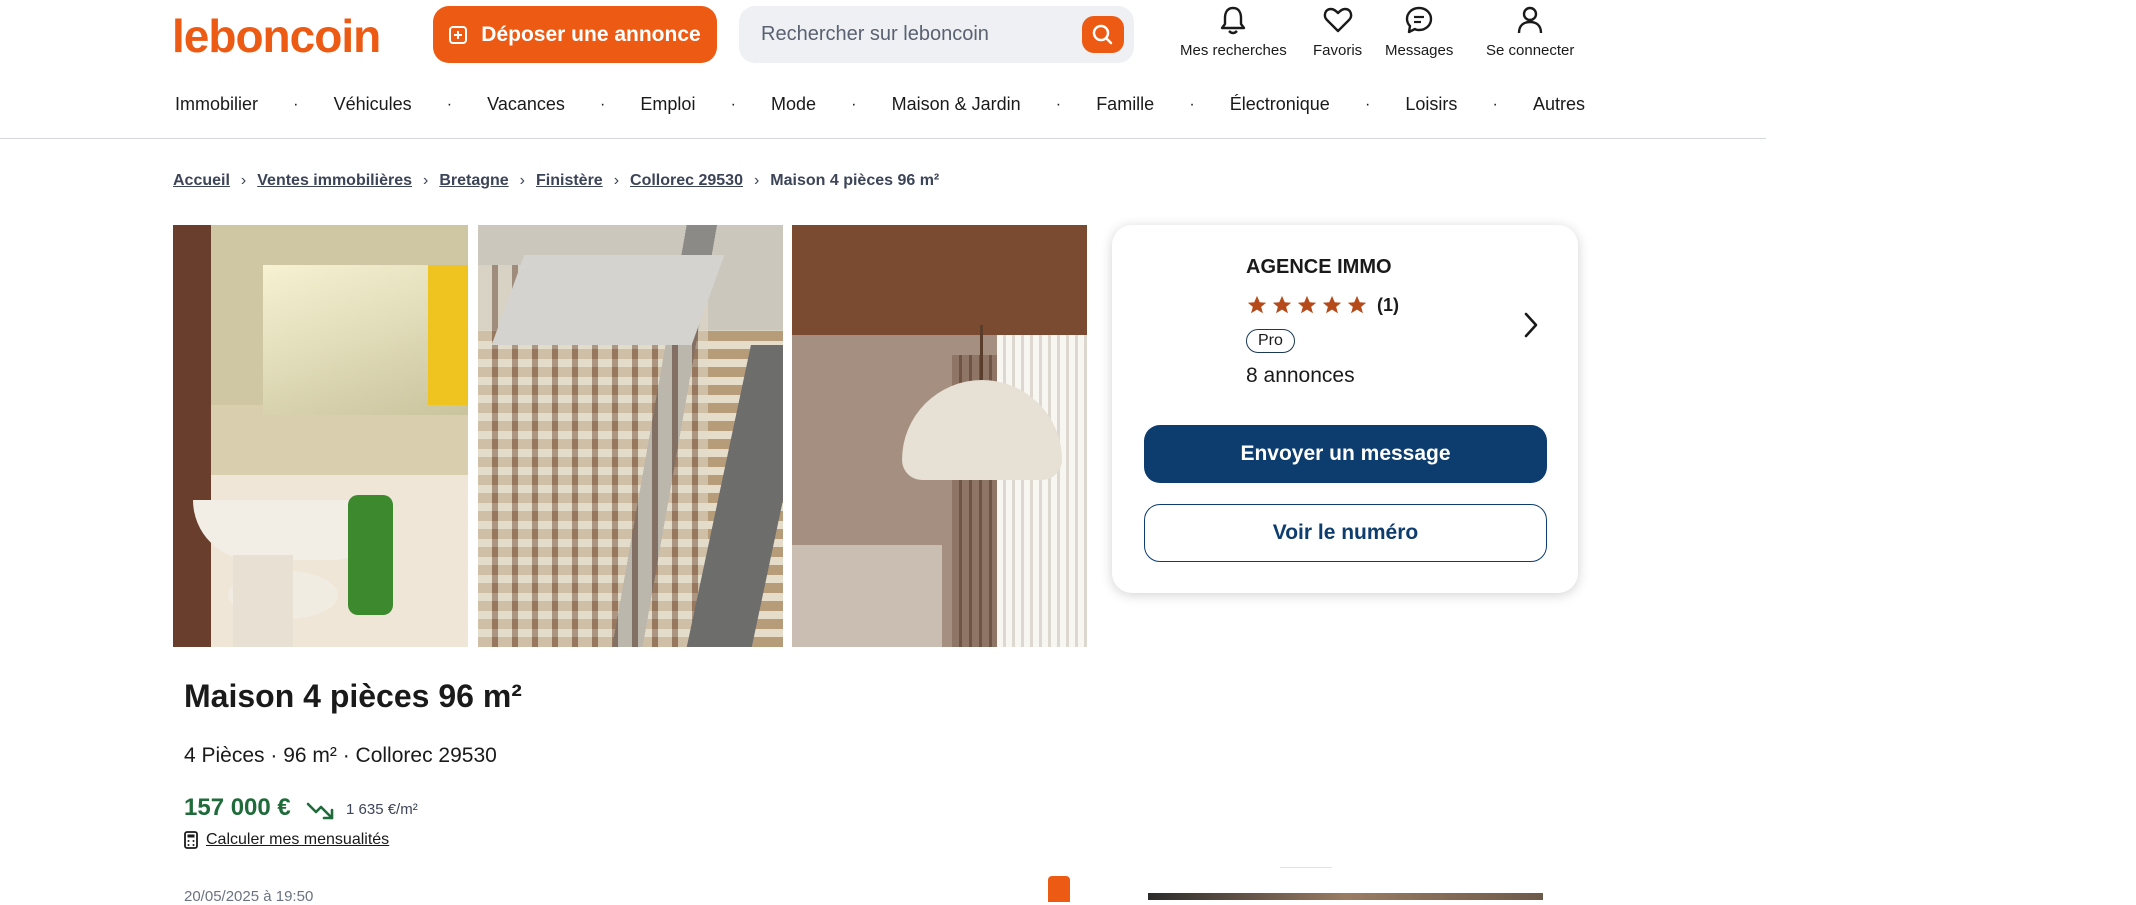  What do you see at coordinates (237, 807) in the screenshot?
I see `listing-price: 157 000 €` at bounding box center [237, 807].